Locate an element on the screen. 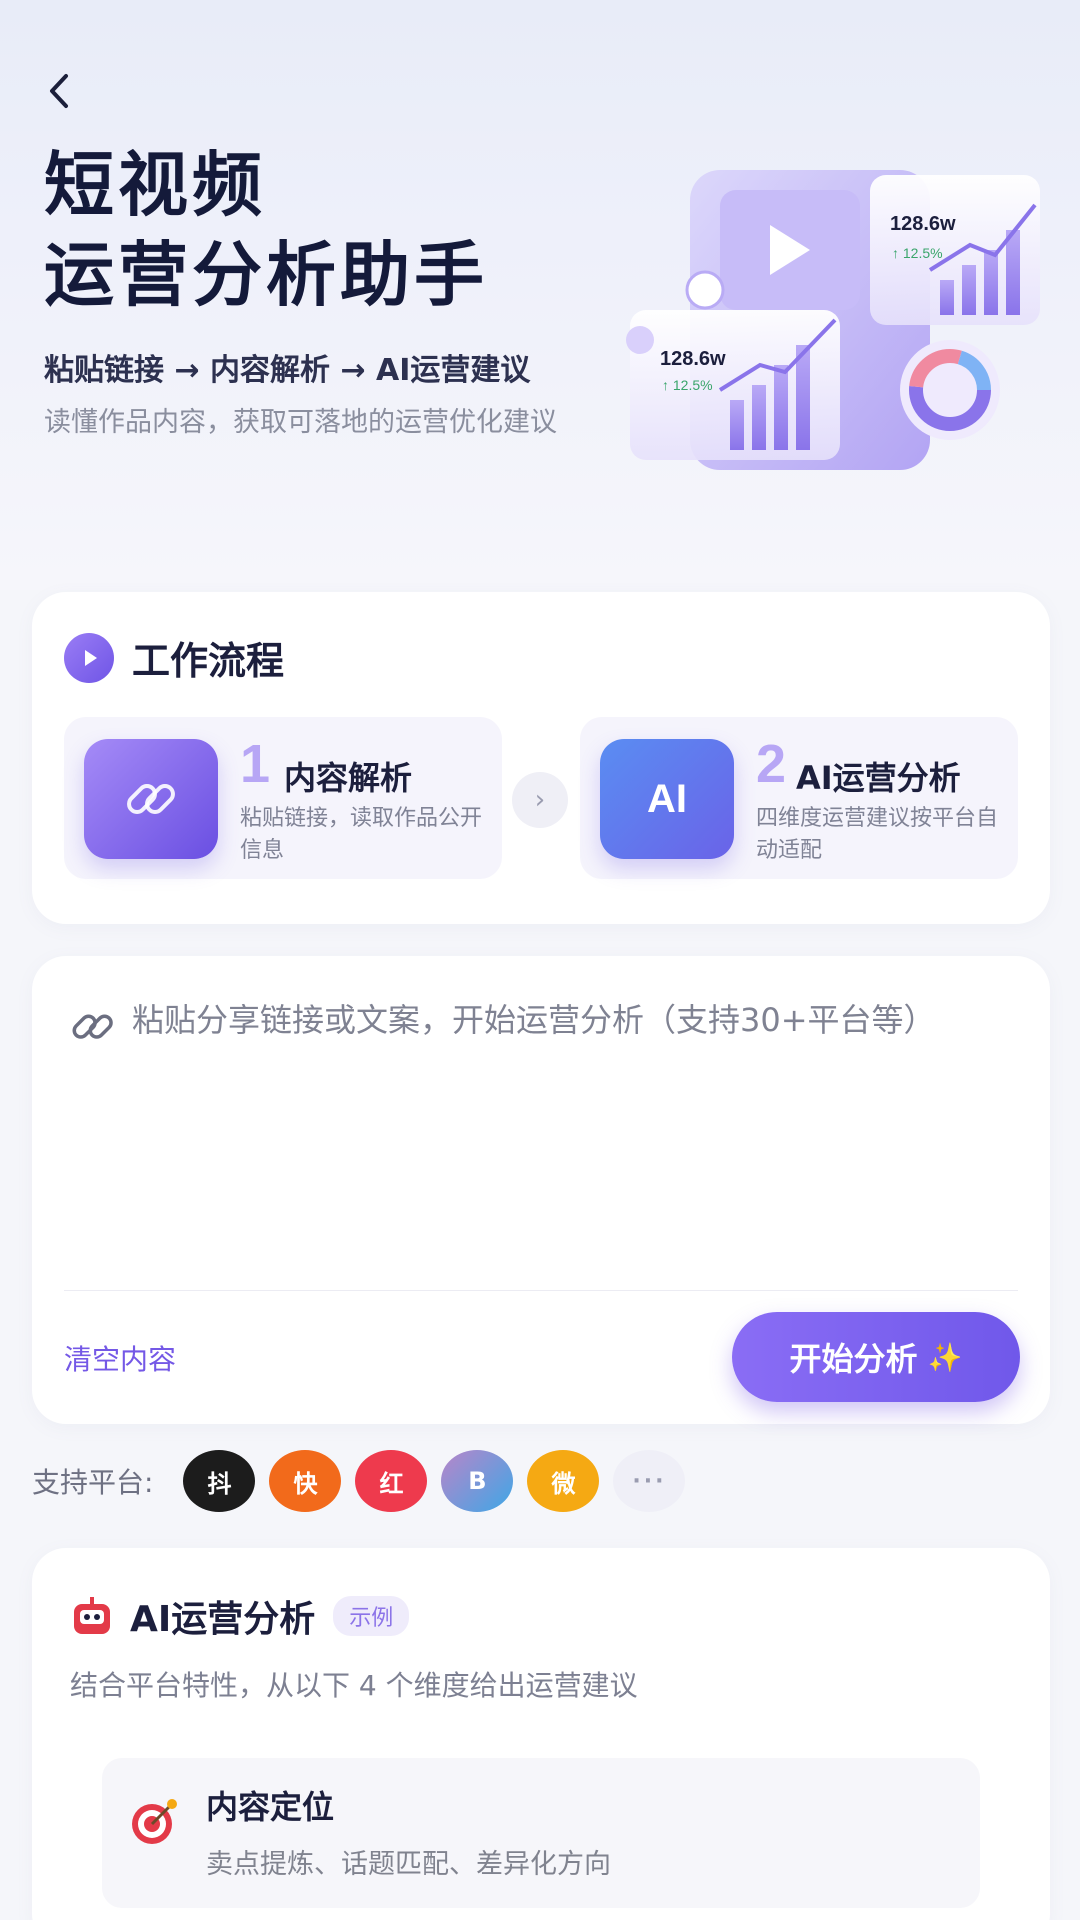  workflow-step-2: AI 2 AI运营分析 四维度运营建议按平台自动适配 is located at coordinates (799, 798).